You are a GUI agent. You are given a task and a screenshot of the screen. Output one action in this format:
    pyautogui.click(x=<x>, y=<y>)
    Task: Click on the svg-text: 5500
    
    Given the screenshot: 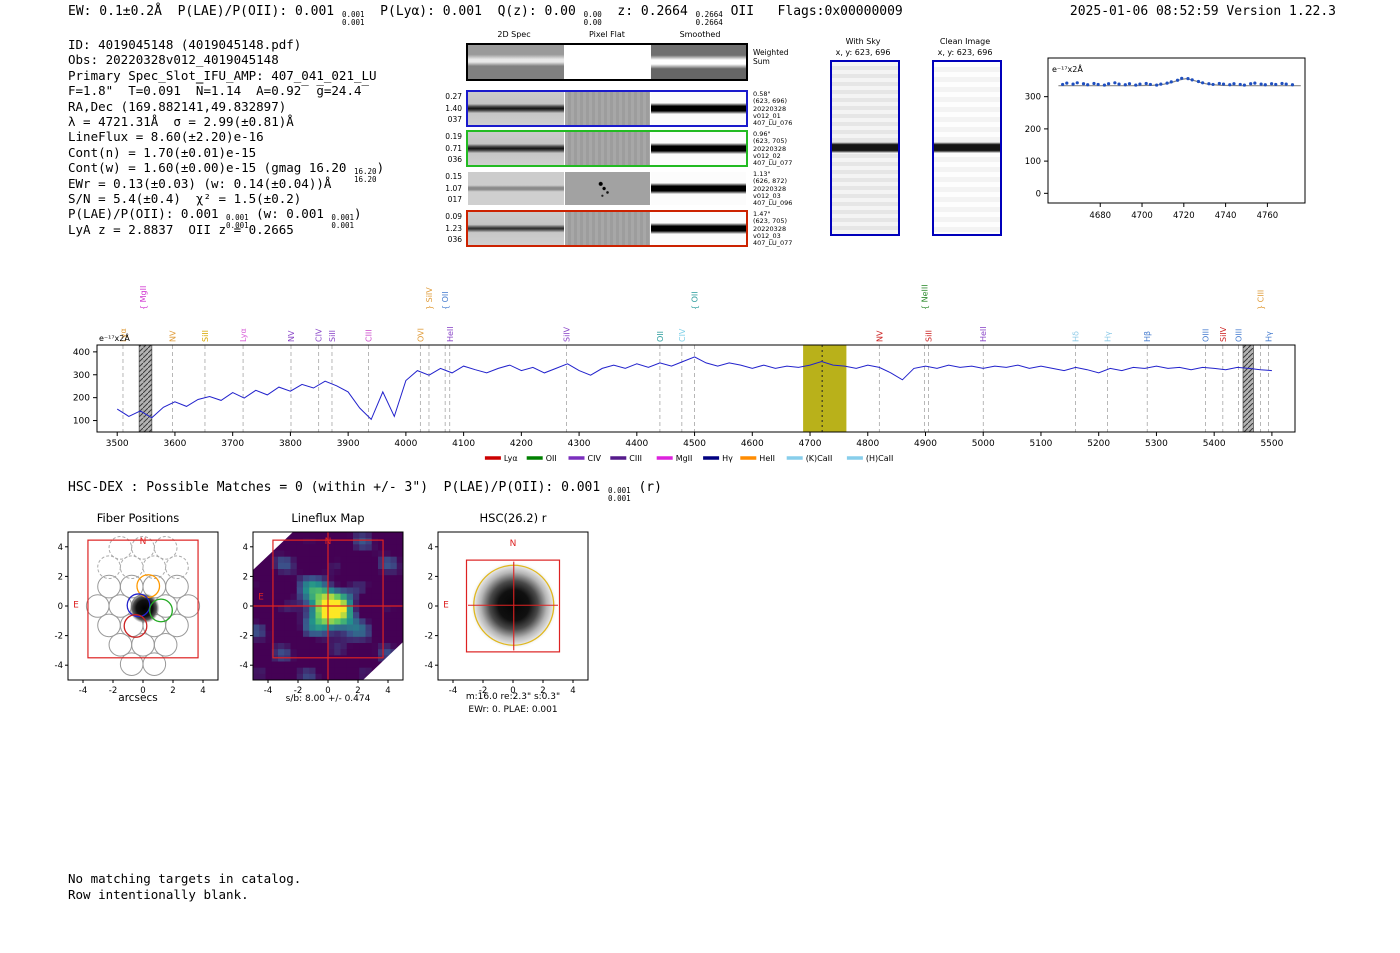 What is the action you would take?
    pyautogui.click(x=1271, y=444)
    